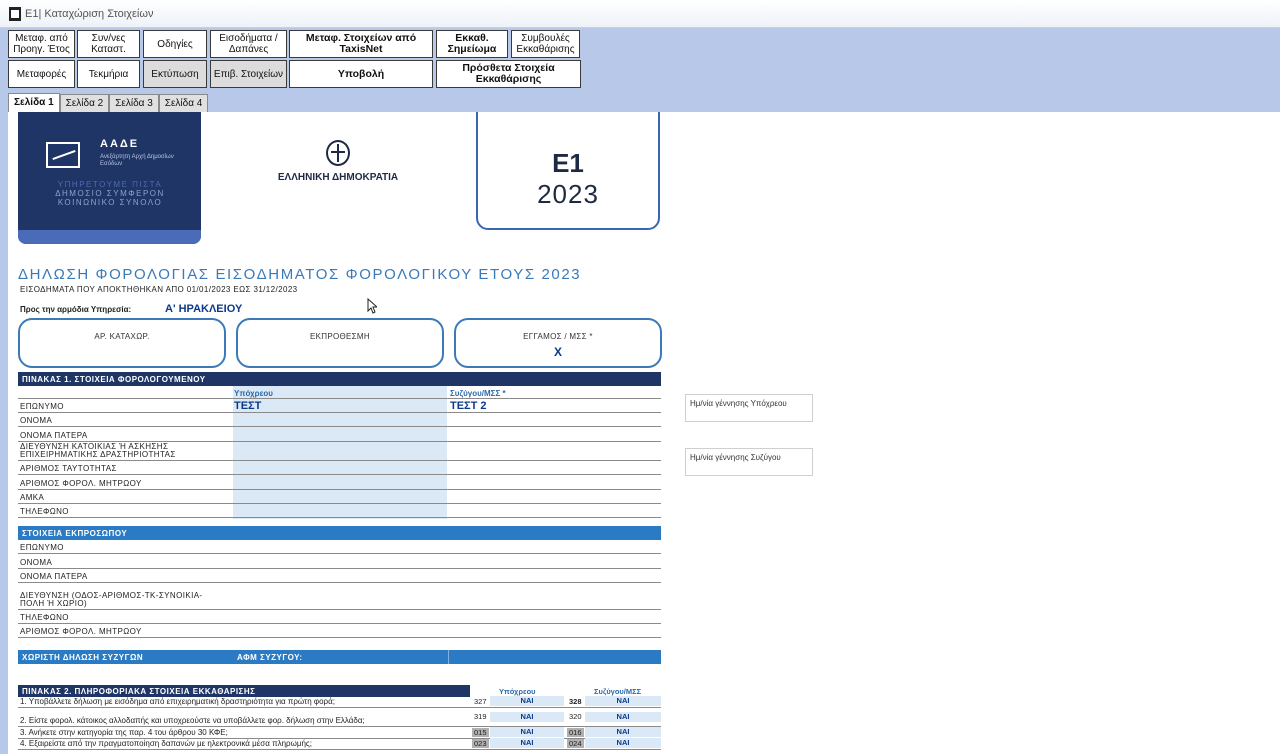 The width and height of the screenshot is (1280, 754). Describe the element at coordinates (568, 163) in the screenshot. I see `form-code: Ε1` at that location.